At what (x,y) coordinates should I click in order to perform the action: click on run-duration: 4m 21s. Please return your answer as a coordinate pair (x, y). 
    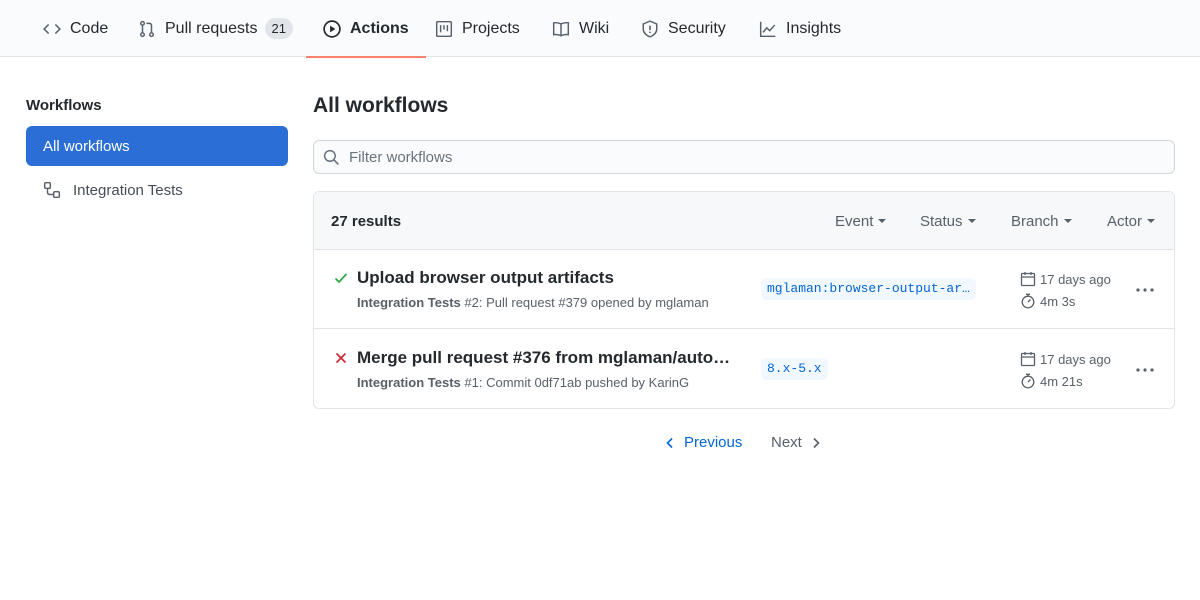
    Looking at the image, I should click on (1051, 381).